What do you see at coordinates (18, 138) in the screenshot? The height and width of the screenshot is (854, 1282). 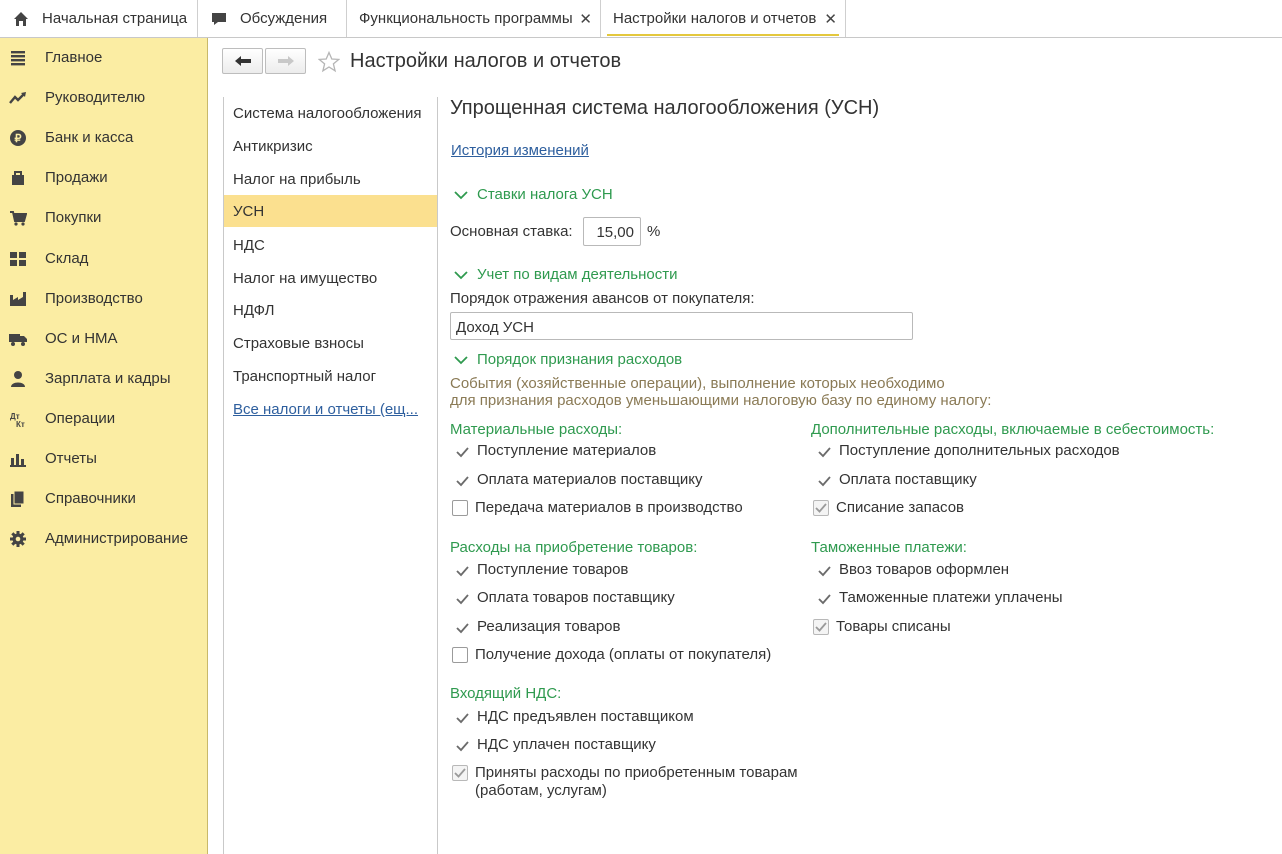 I see `ruble-coin-icon: ₽` at bounding box center [18, 138].